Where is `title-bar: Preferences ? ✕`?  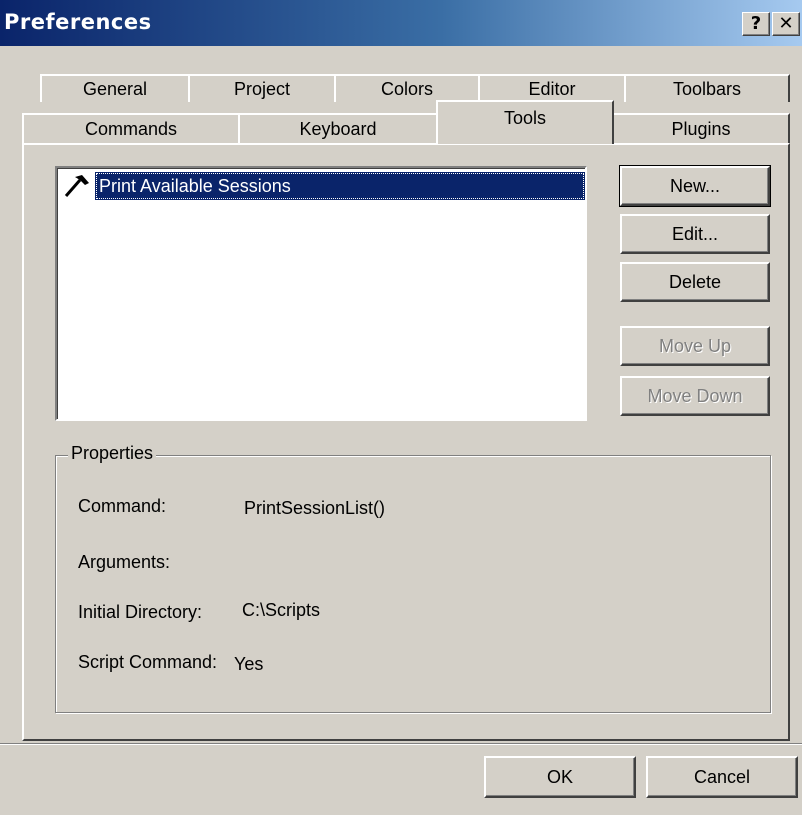 title-bar: Preferences ? ✕ is located at coordinates (401, 23).